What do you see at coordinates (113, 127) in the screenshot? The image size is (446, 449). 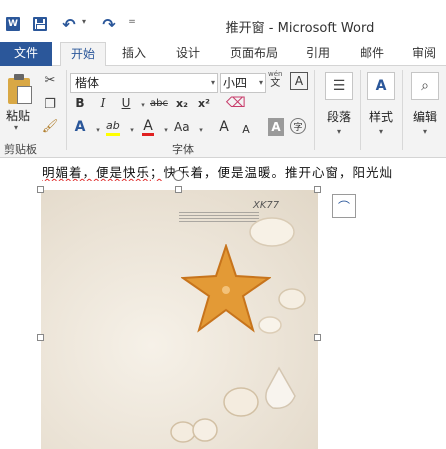 I see `highlight-button: ab` at bounding box center [113, 127].